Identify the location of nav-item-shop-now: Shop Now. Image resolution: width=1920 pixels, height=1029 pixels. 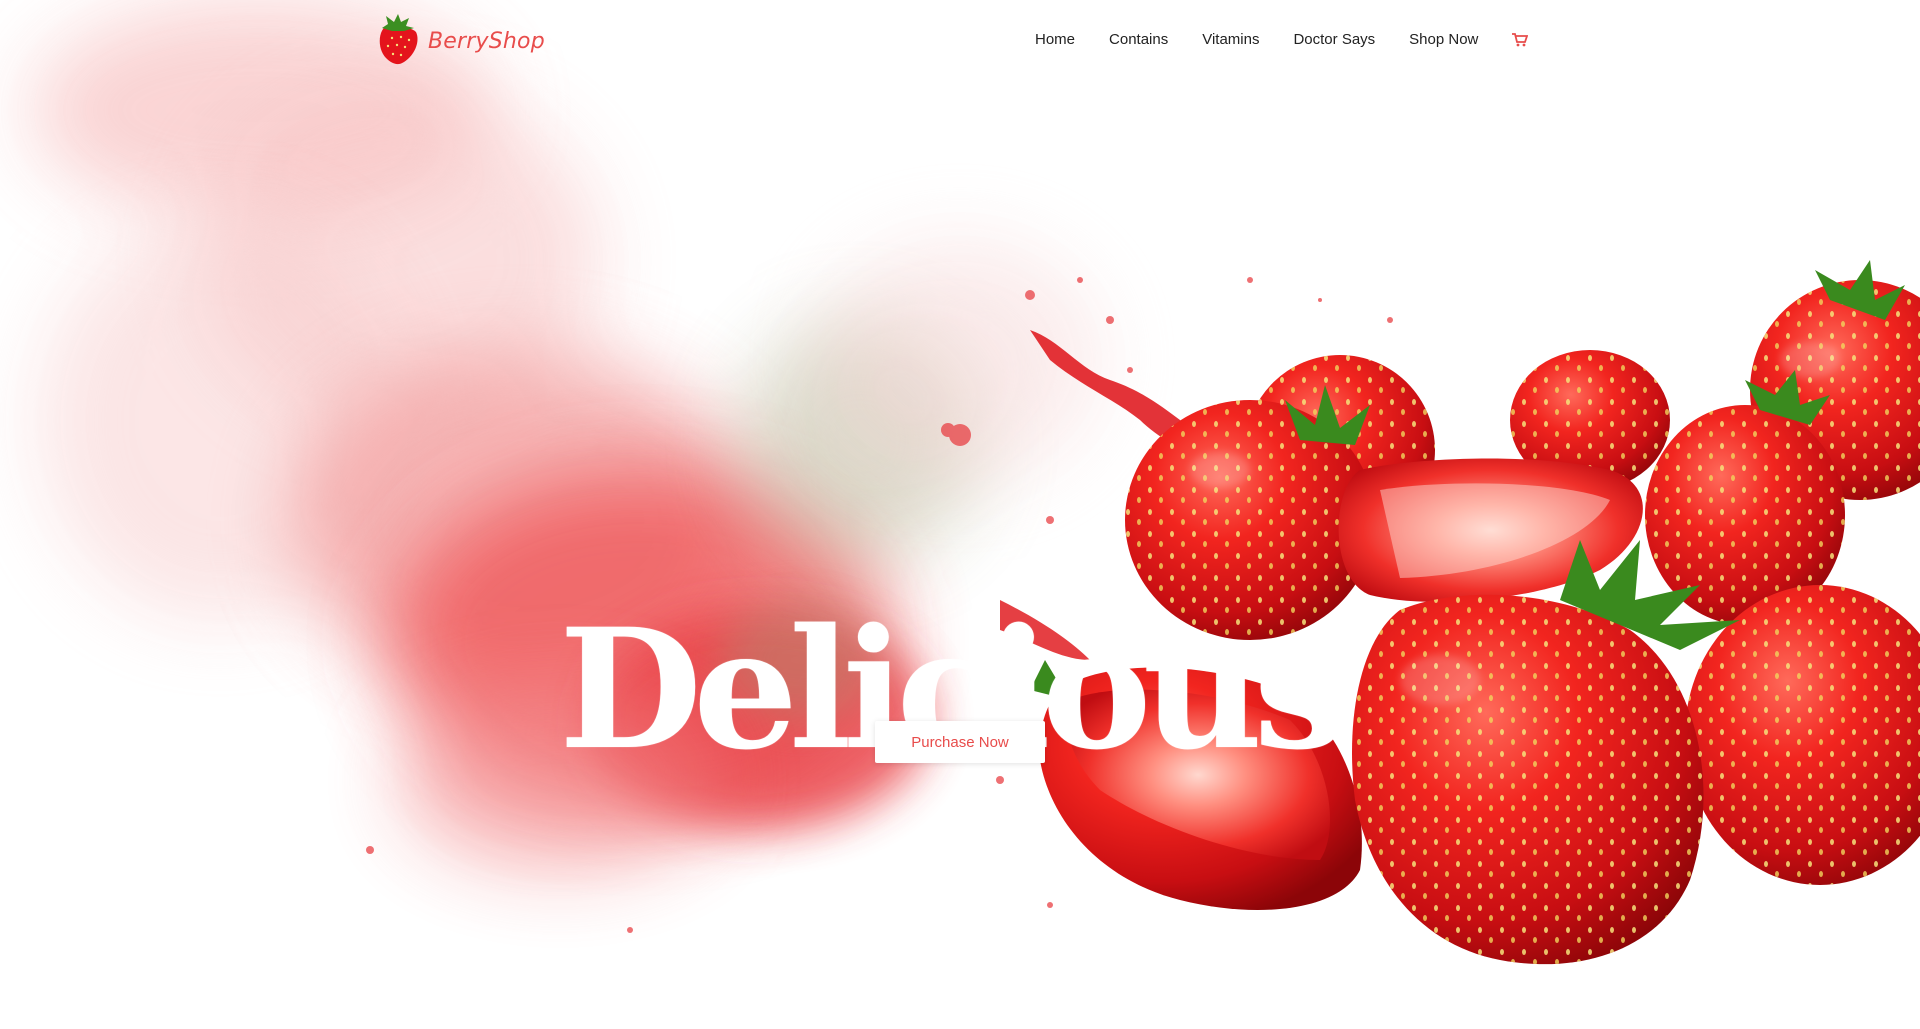
(1443, 40).